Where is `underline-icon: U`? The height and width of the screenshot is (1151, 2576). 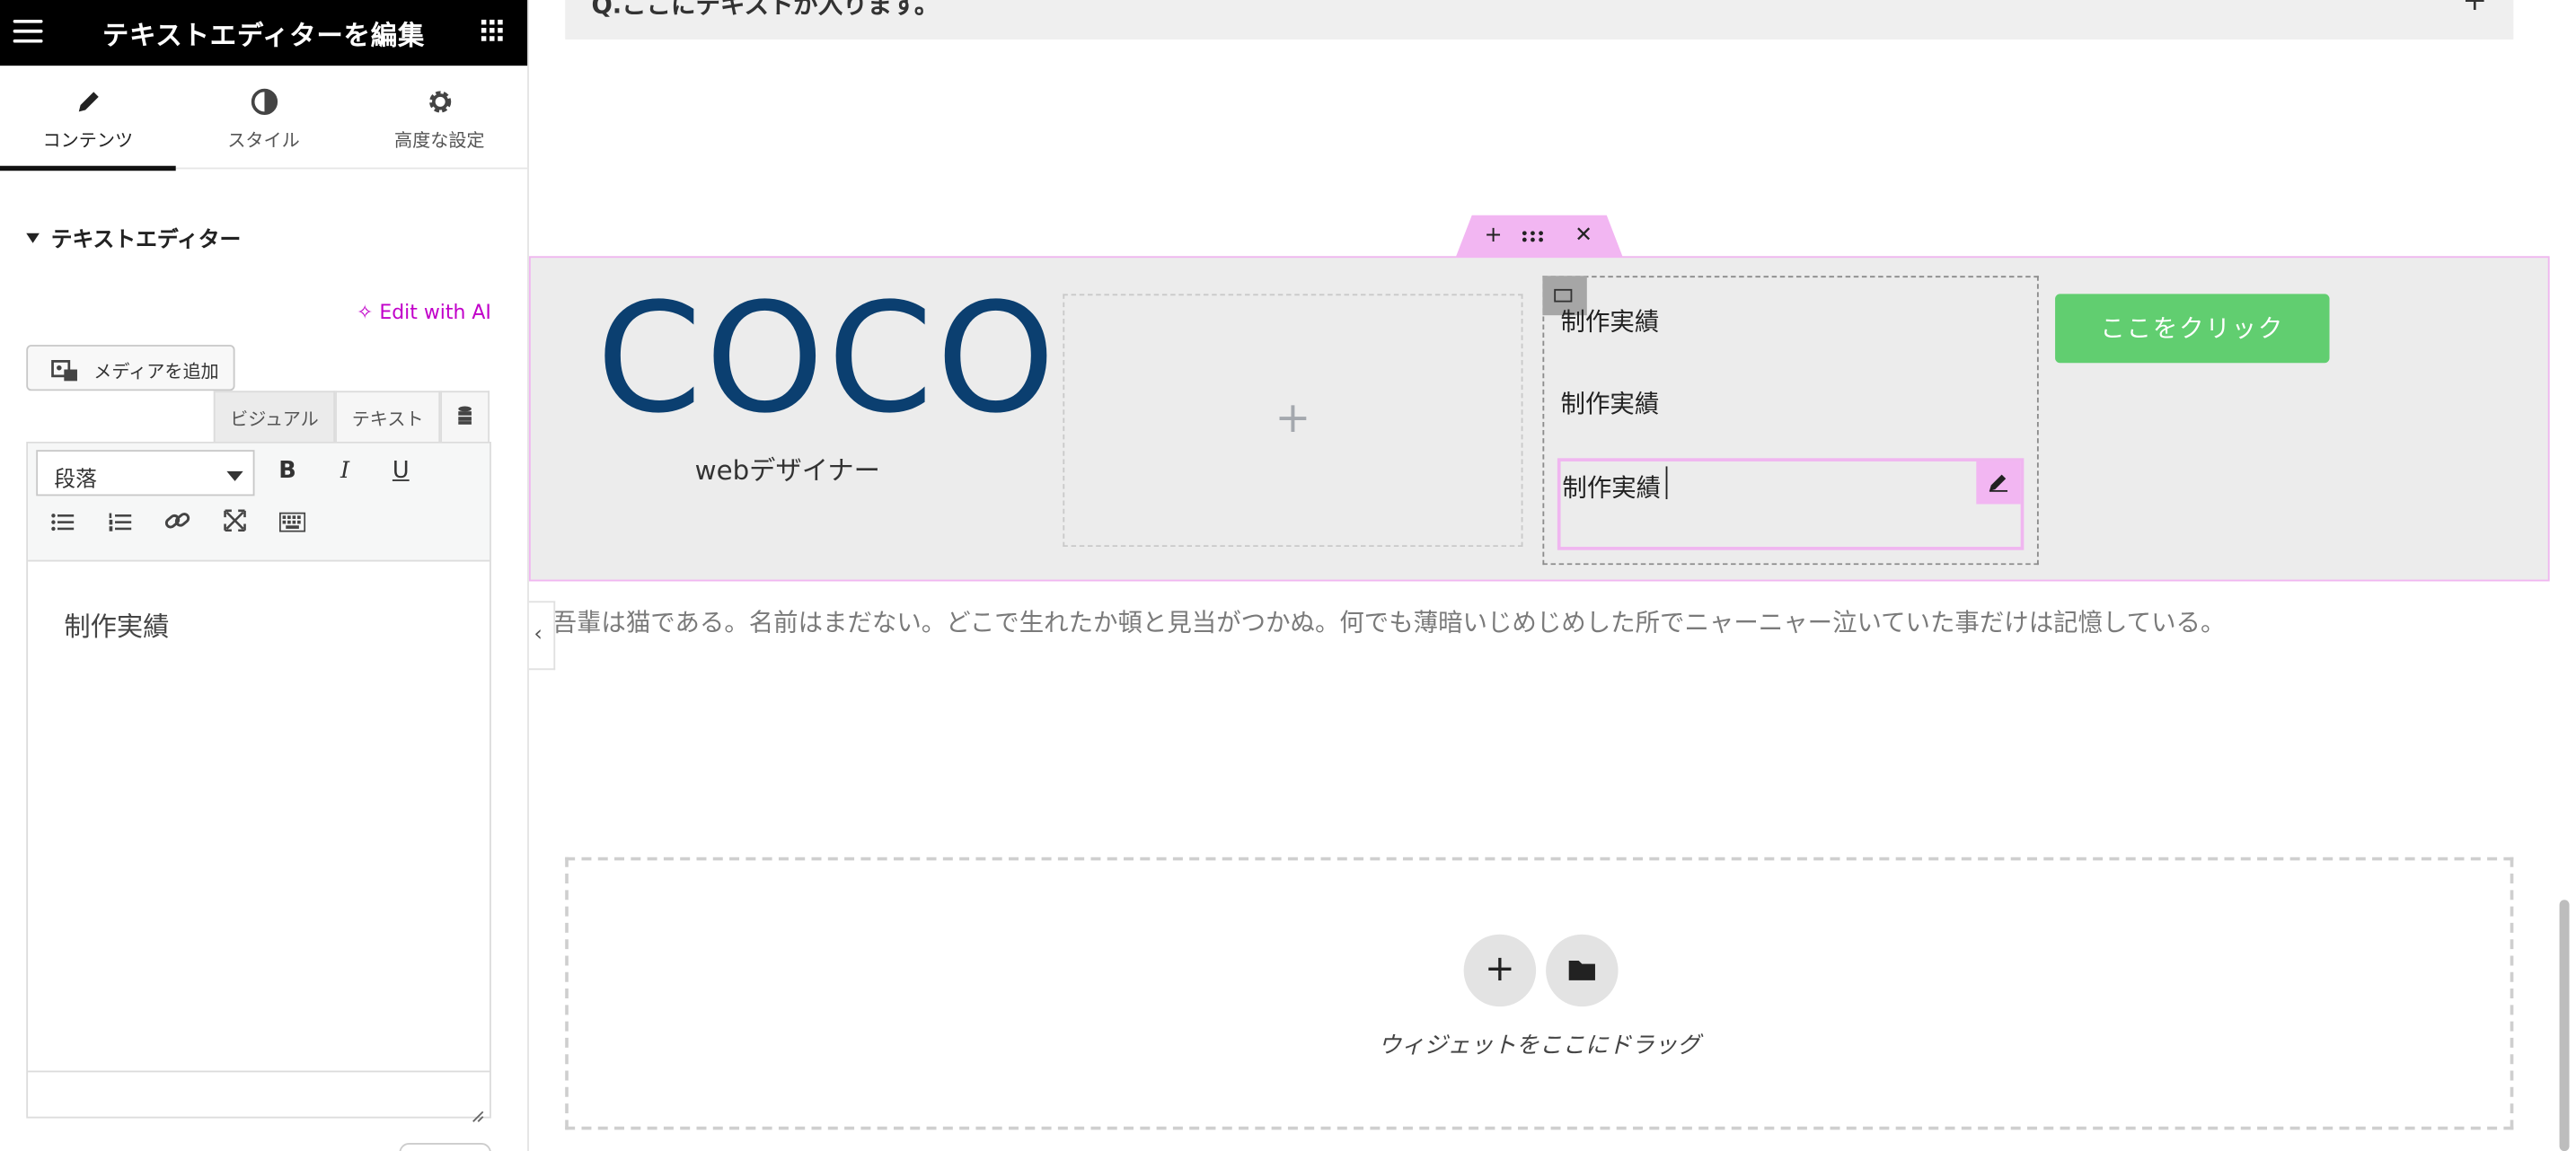 underline-icon: U is located at coordinates (400, 471).